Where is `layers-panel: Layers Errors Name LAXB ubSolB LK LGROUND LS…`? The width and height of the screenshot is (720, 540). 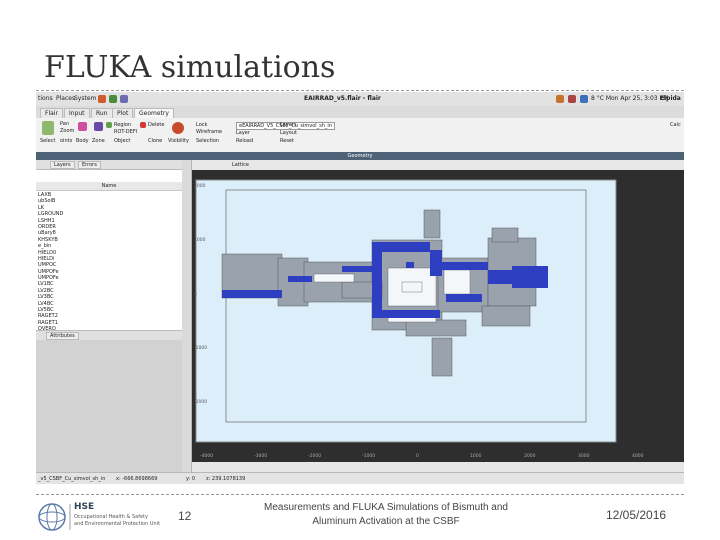
layers-panel: Layers Errors Name LAXB ubSolB LK LGROUND LS… is located at coordinates (109, 316).